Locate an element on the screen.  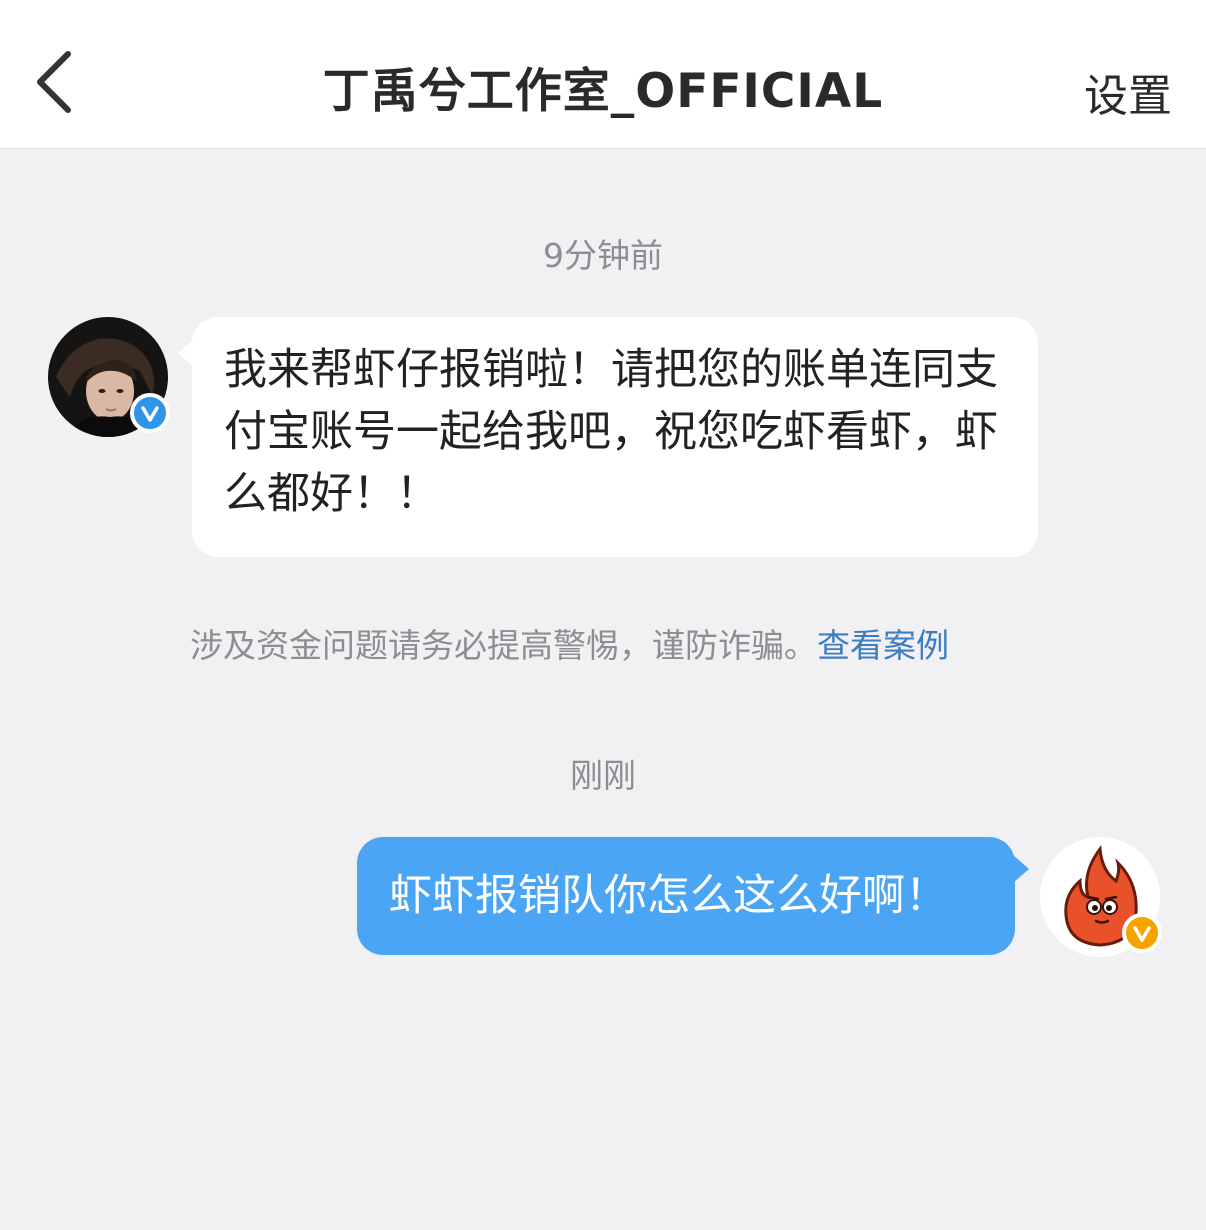
outgoing-message-bubble: 虾虾报销队你怎么这么好啊！ is located at coordinates (693, 896).